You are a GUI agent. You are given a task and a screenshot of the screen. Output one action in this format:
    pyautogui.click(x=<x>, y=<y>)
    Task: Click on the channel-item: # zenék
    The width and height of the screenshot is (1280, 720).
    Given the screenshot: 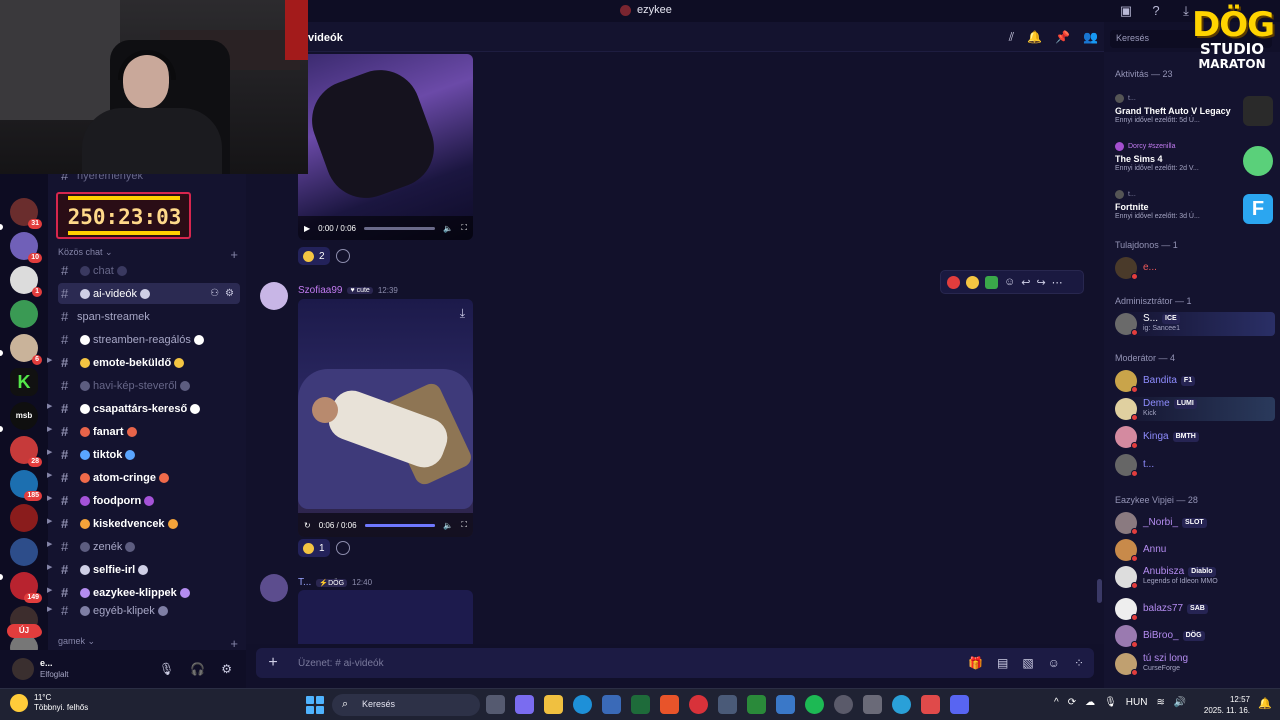 What is the action you would take?
    pyautogui.click(x=149, y=546)
    